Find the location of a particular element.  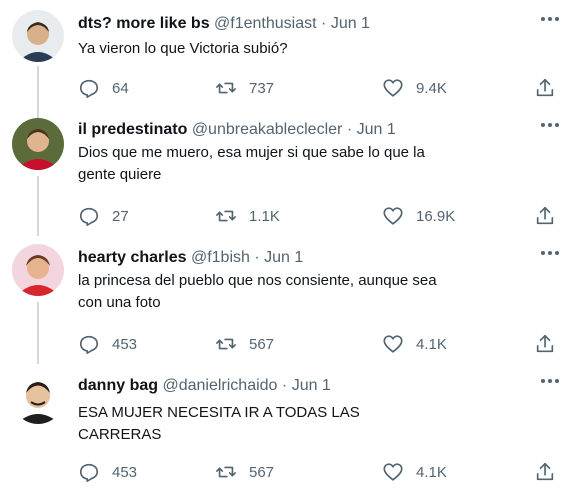

tweet-header: danny bag @danielrichaido · Jun 1 is located at coordinates (204, 386).